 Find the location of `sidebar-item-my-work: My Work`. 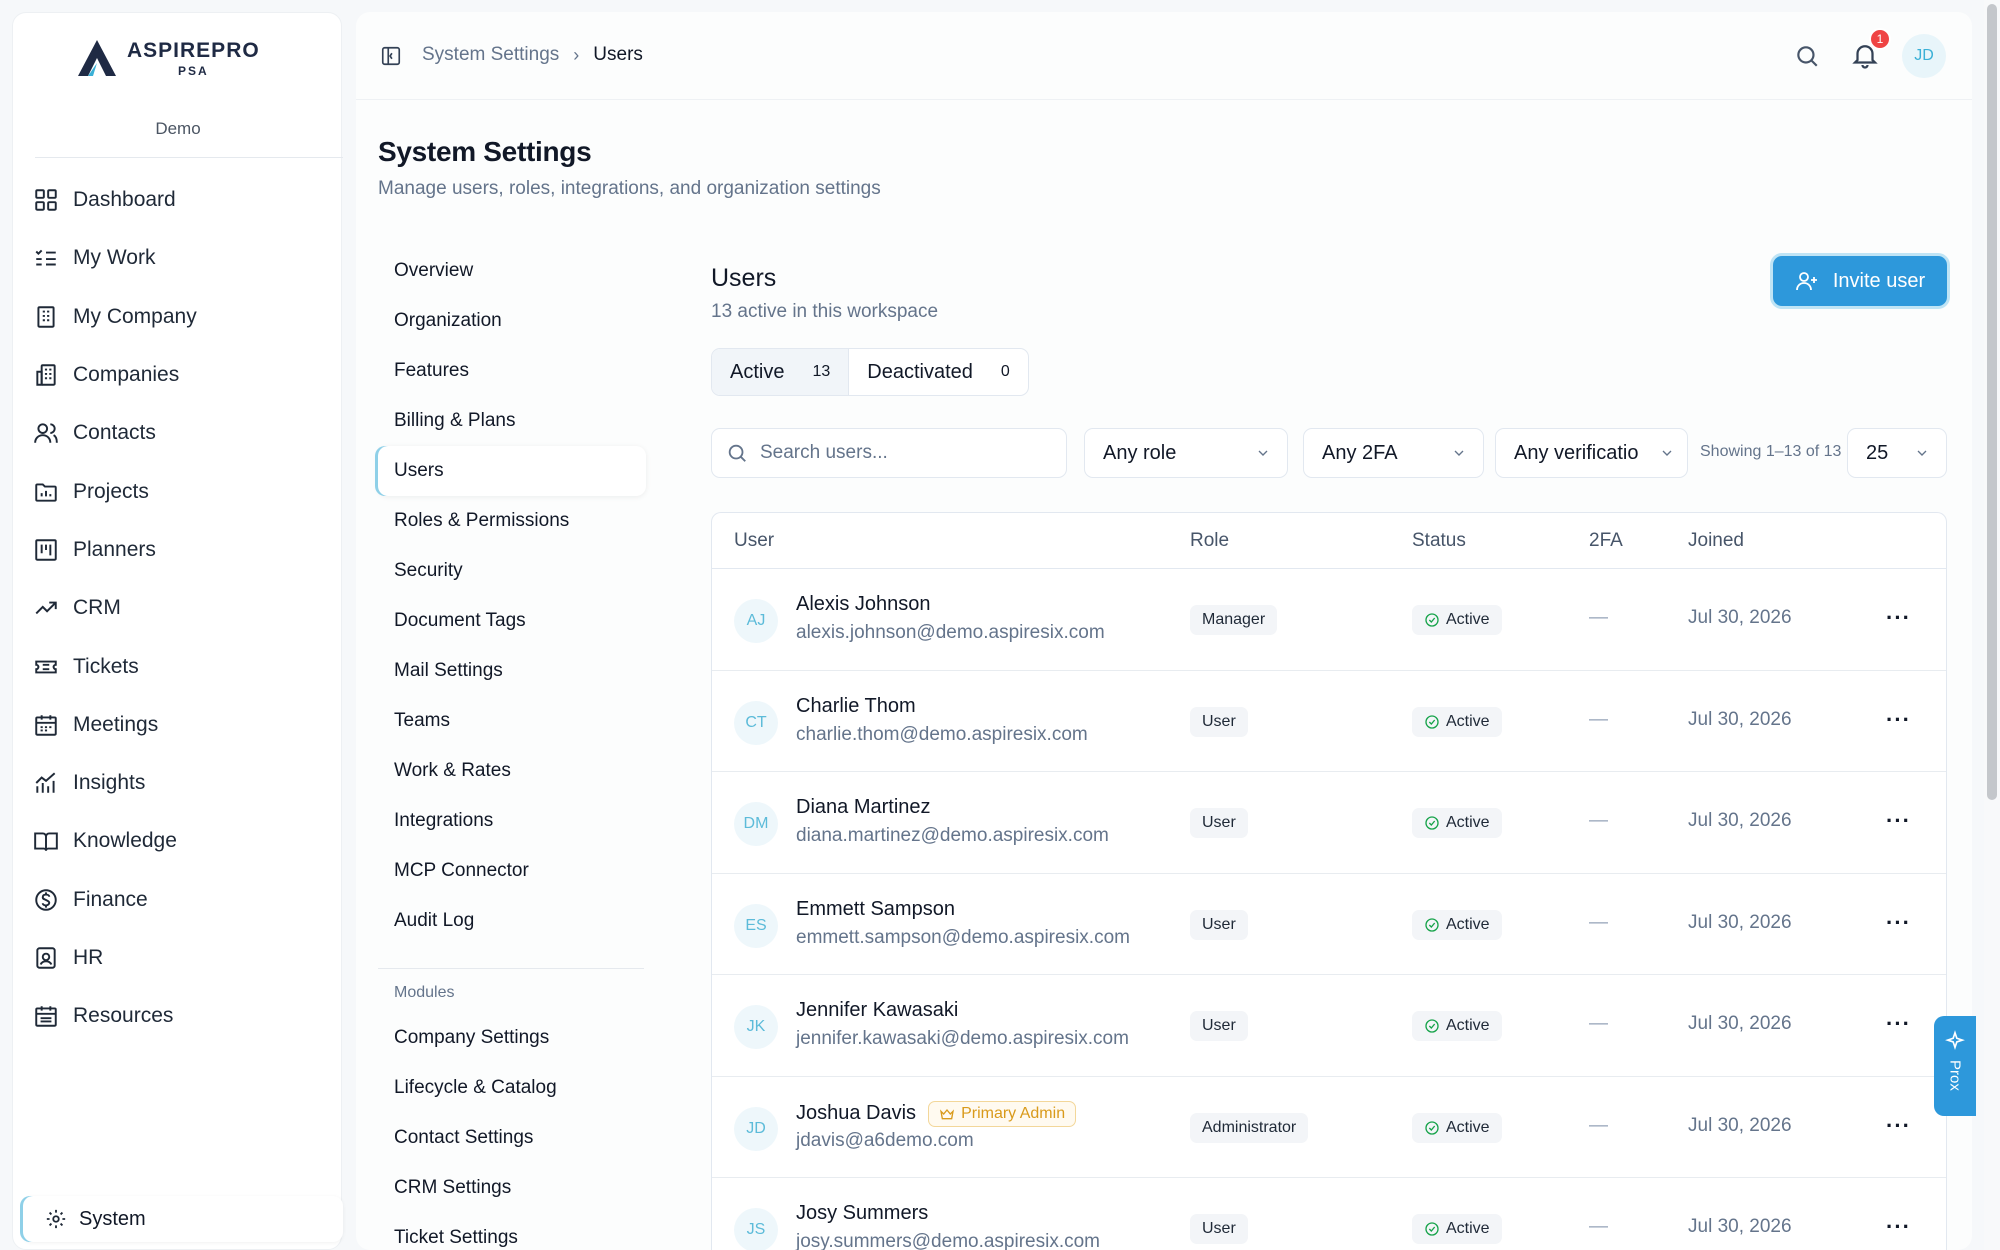

sidebar-item-my-work: My Work is located at coordinates (183, 258).